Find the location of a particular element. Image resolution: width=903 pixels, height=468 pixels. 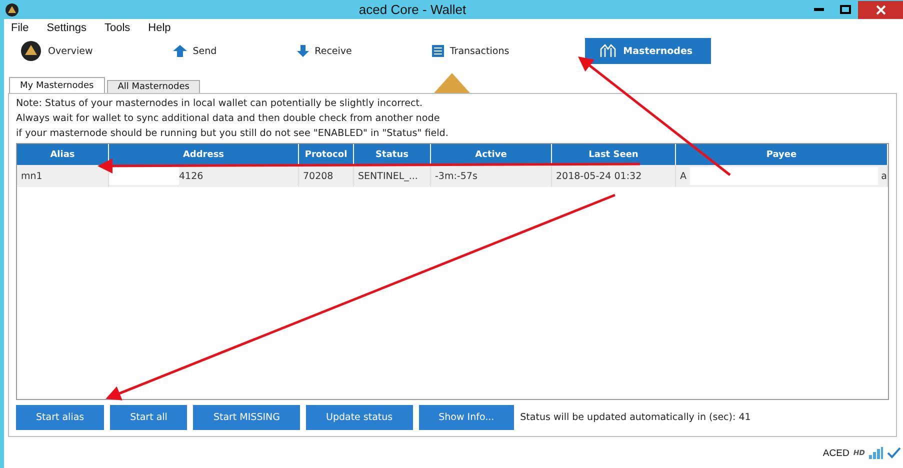

note-text: if your masternode should be running but you still do not see "ENABLED" in "Status" field. is located at coordinates (233, 133).